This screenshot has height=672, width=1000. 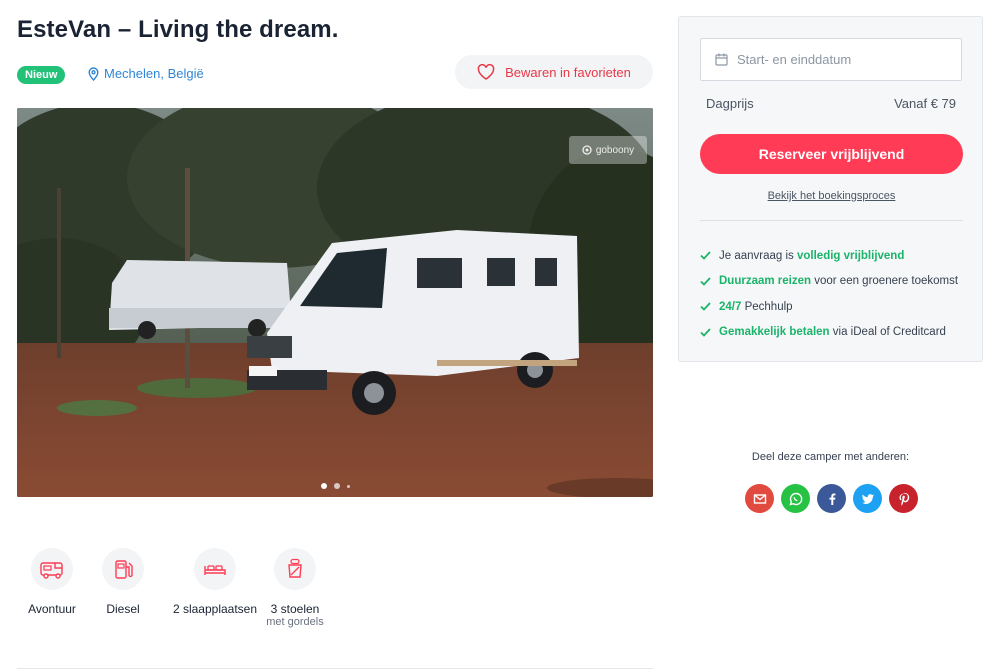 What do you see at coordinates (568, 72) in the screenshot?
I see `favorite-label: Bewaren in favorieten` at bounding box center [568, 72].